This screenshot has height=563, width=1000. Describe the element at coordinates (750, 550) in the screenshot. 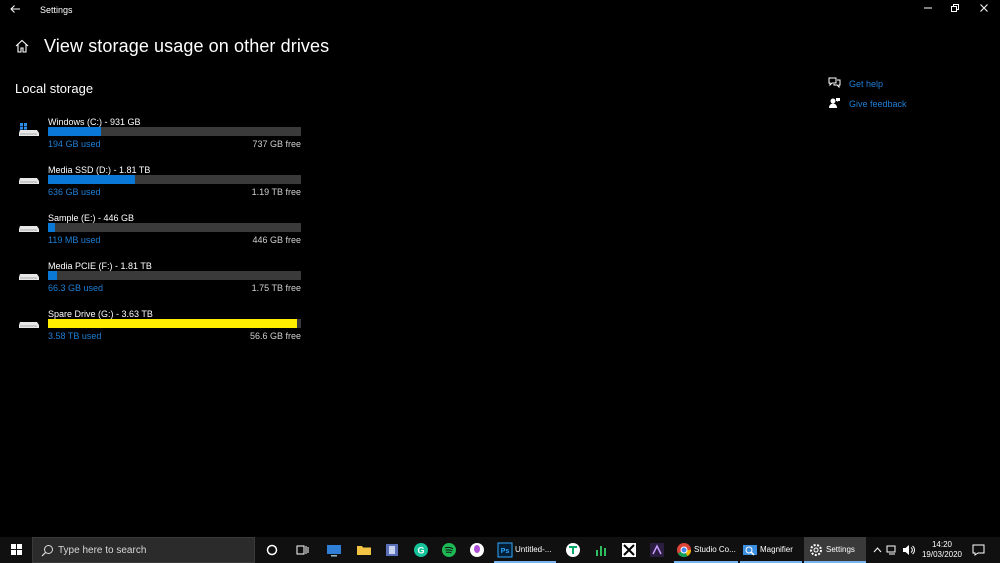

I see `magnifier-icon` at that location.